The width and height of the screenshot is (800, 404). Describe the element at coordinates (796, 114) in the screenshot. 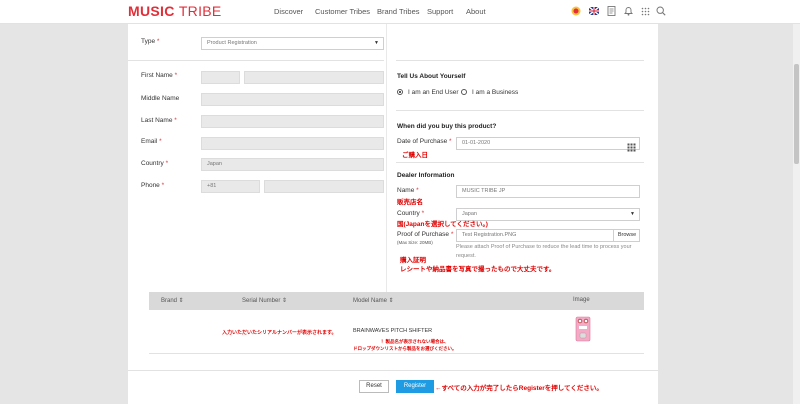

I see `scrollbar-thumb` at that location.